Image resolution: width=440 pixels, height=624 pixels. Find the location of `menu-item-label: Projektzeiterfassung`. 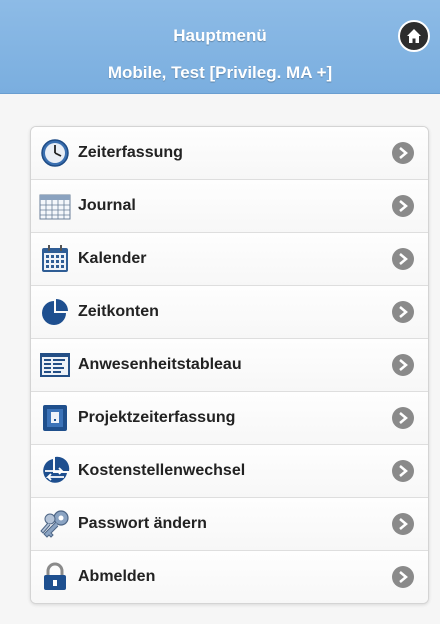

menu-item-label: Projektzeiterfassung is located at coordinates (157, 417).